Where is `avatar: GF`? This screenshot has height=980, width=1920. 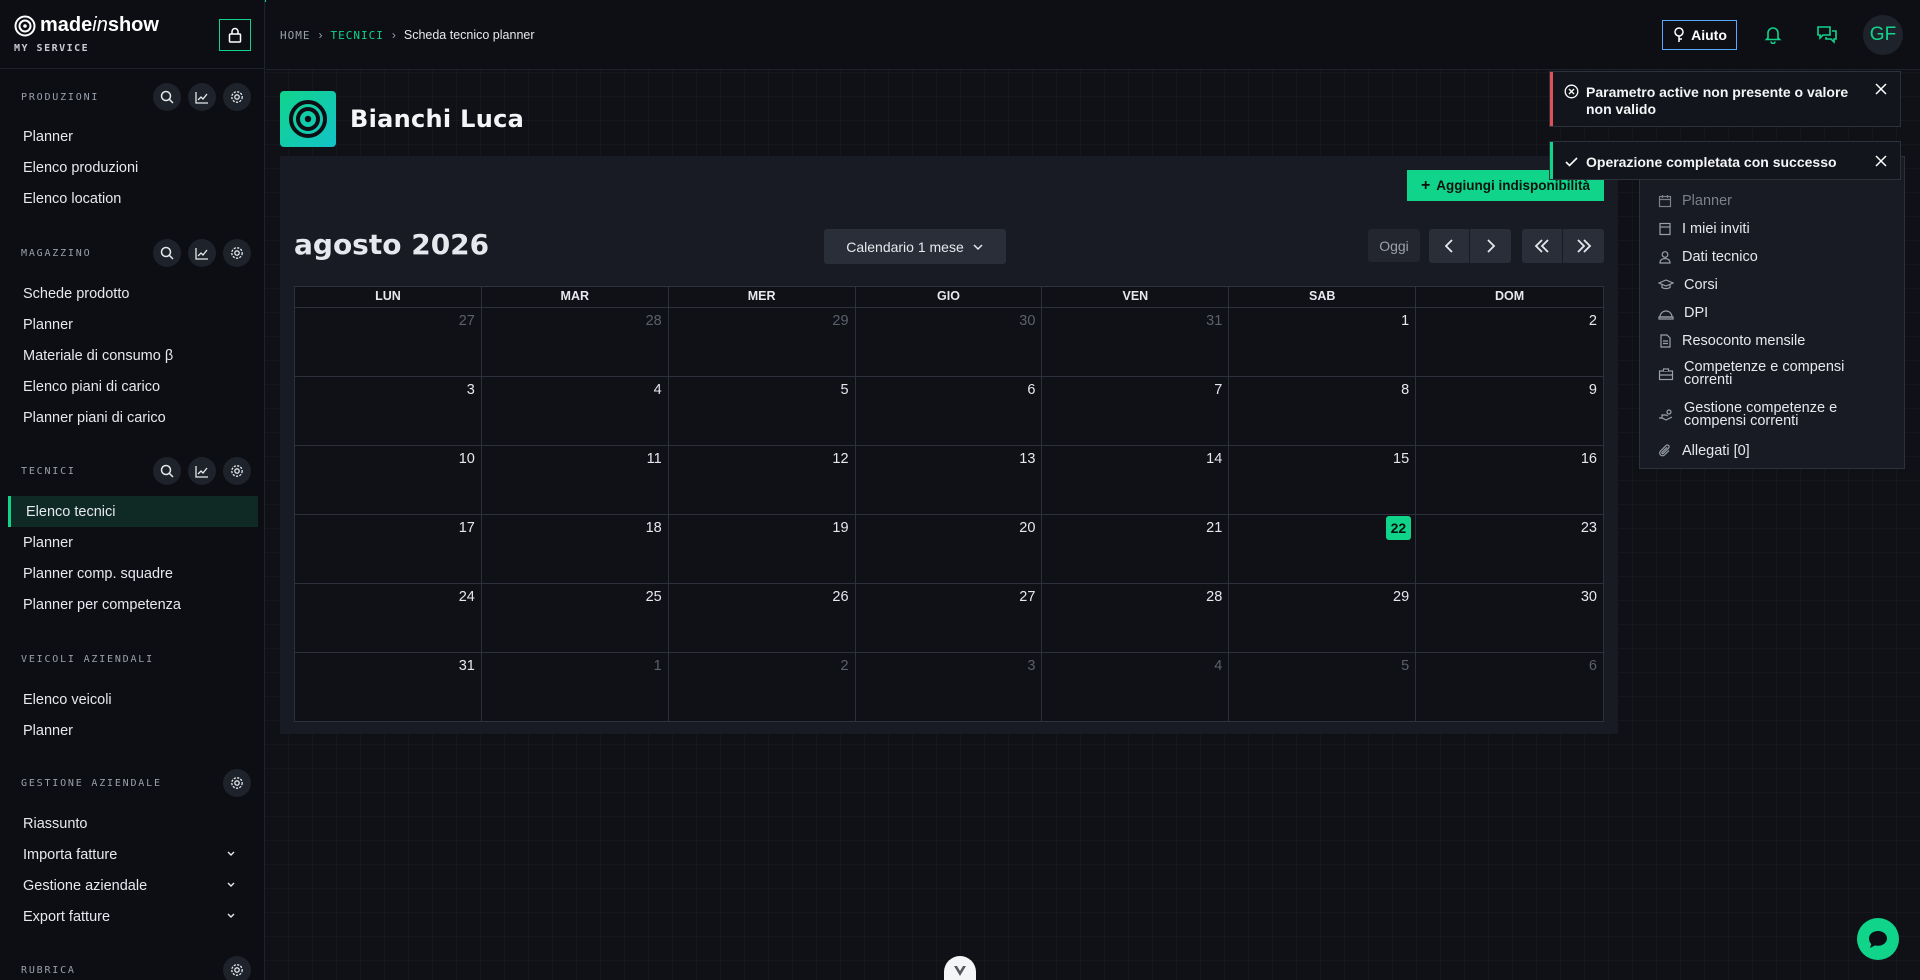
avatar: GF is located at coordinates (1883, 35).